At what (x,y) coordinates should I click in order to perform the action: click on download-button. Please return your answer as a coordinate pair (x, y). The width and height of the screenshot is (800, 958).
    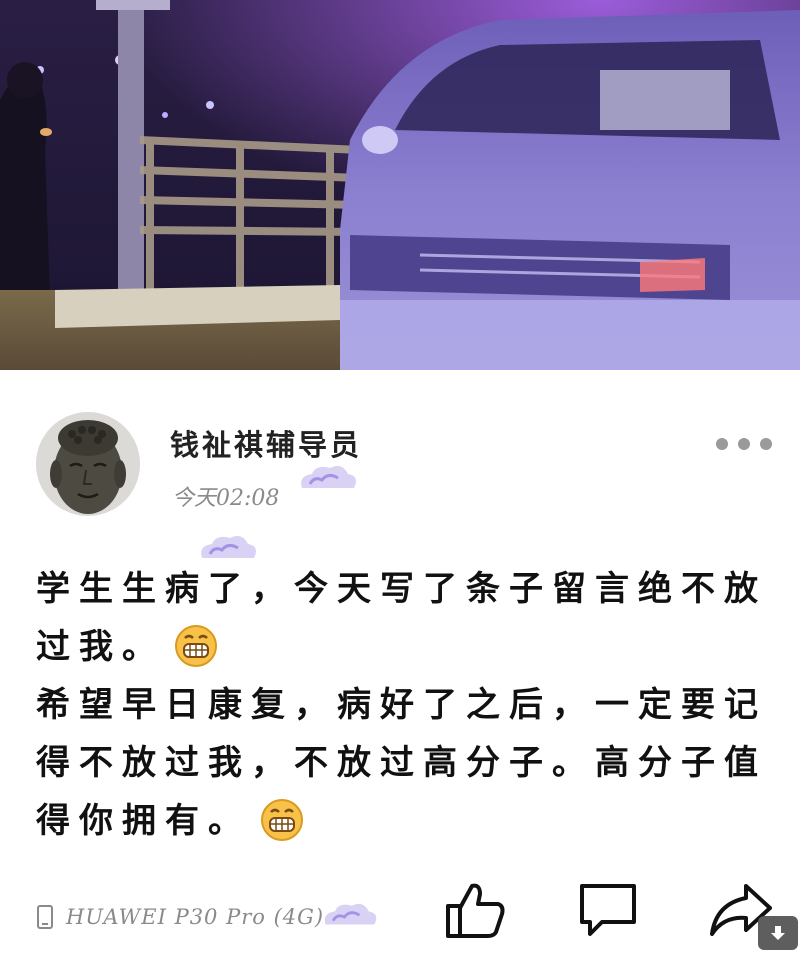
    Looking at the image, I should click on (778, 933).